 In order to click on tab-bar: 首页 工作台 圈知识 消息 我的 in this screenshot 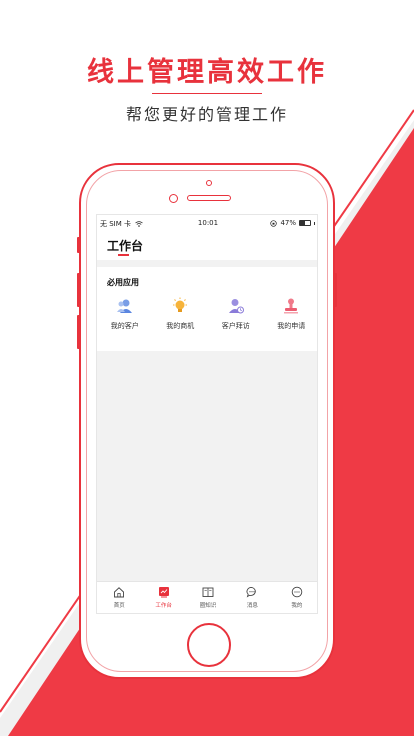, I will do `click(207, 597)`.